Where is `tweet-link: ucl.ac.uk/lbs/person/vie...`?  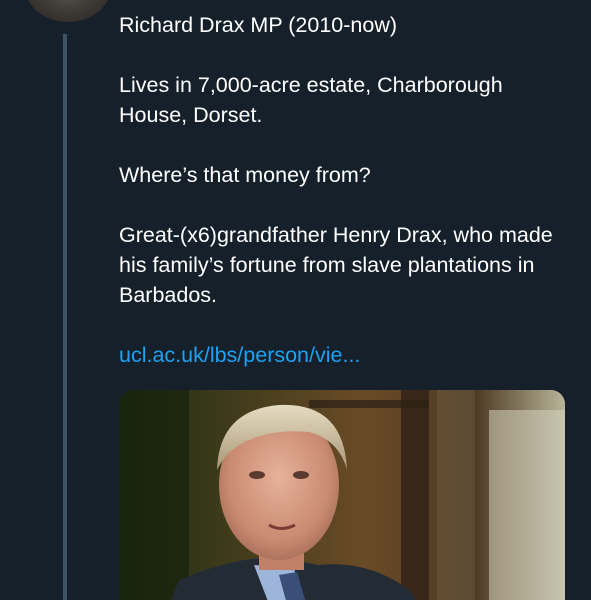 tweet-link: ucl.ac.uk/lbs/person/vie... is located at coordinates (239, 355).